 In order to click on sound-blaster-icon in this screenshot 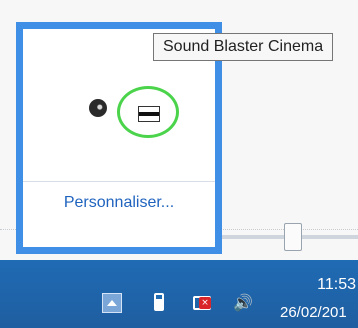, I will do `click(149, 114)`.